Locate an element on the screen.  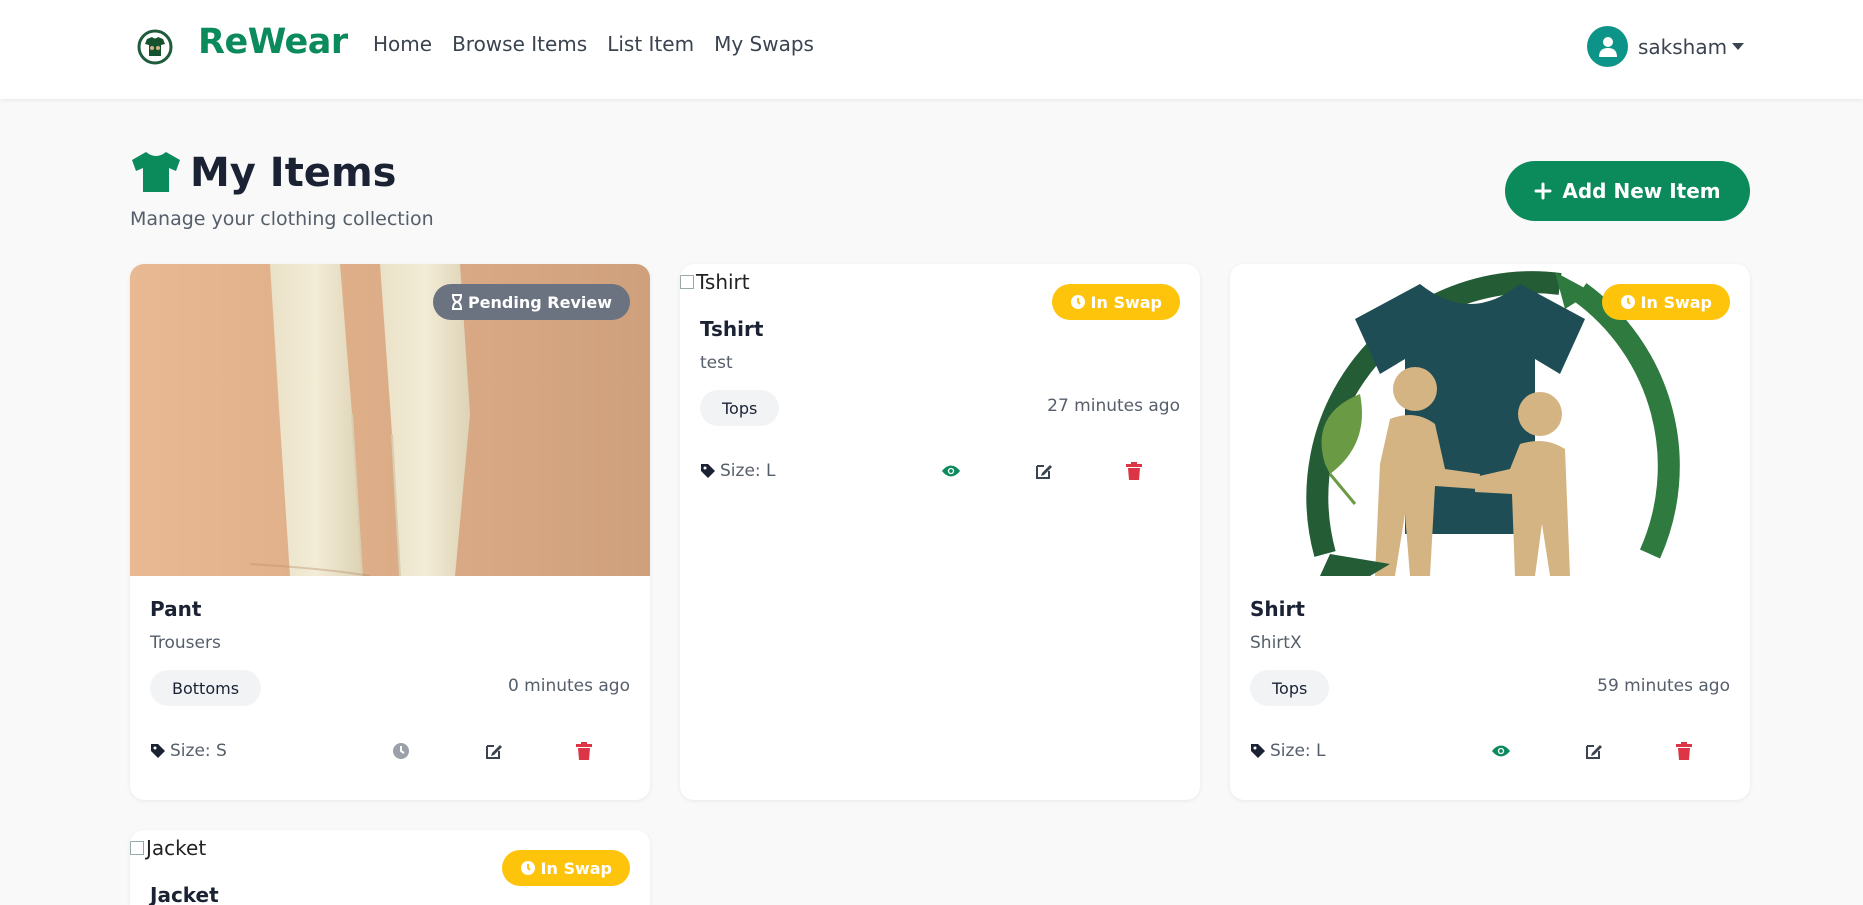
avatar is located at coordinates (1607, 46).